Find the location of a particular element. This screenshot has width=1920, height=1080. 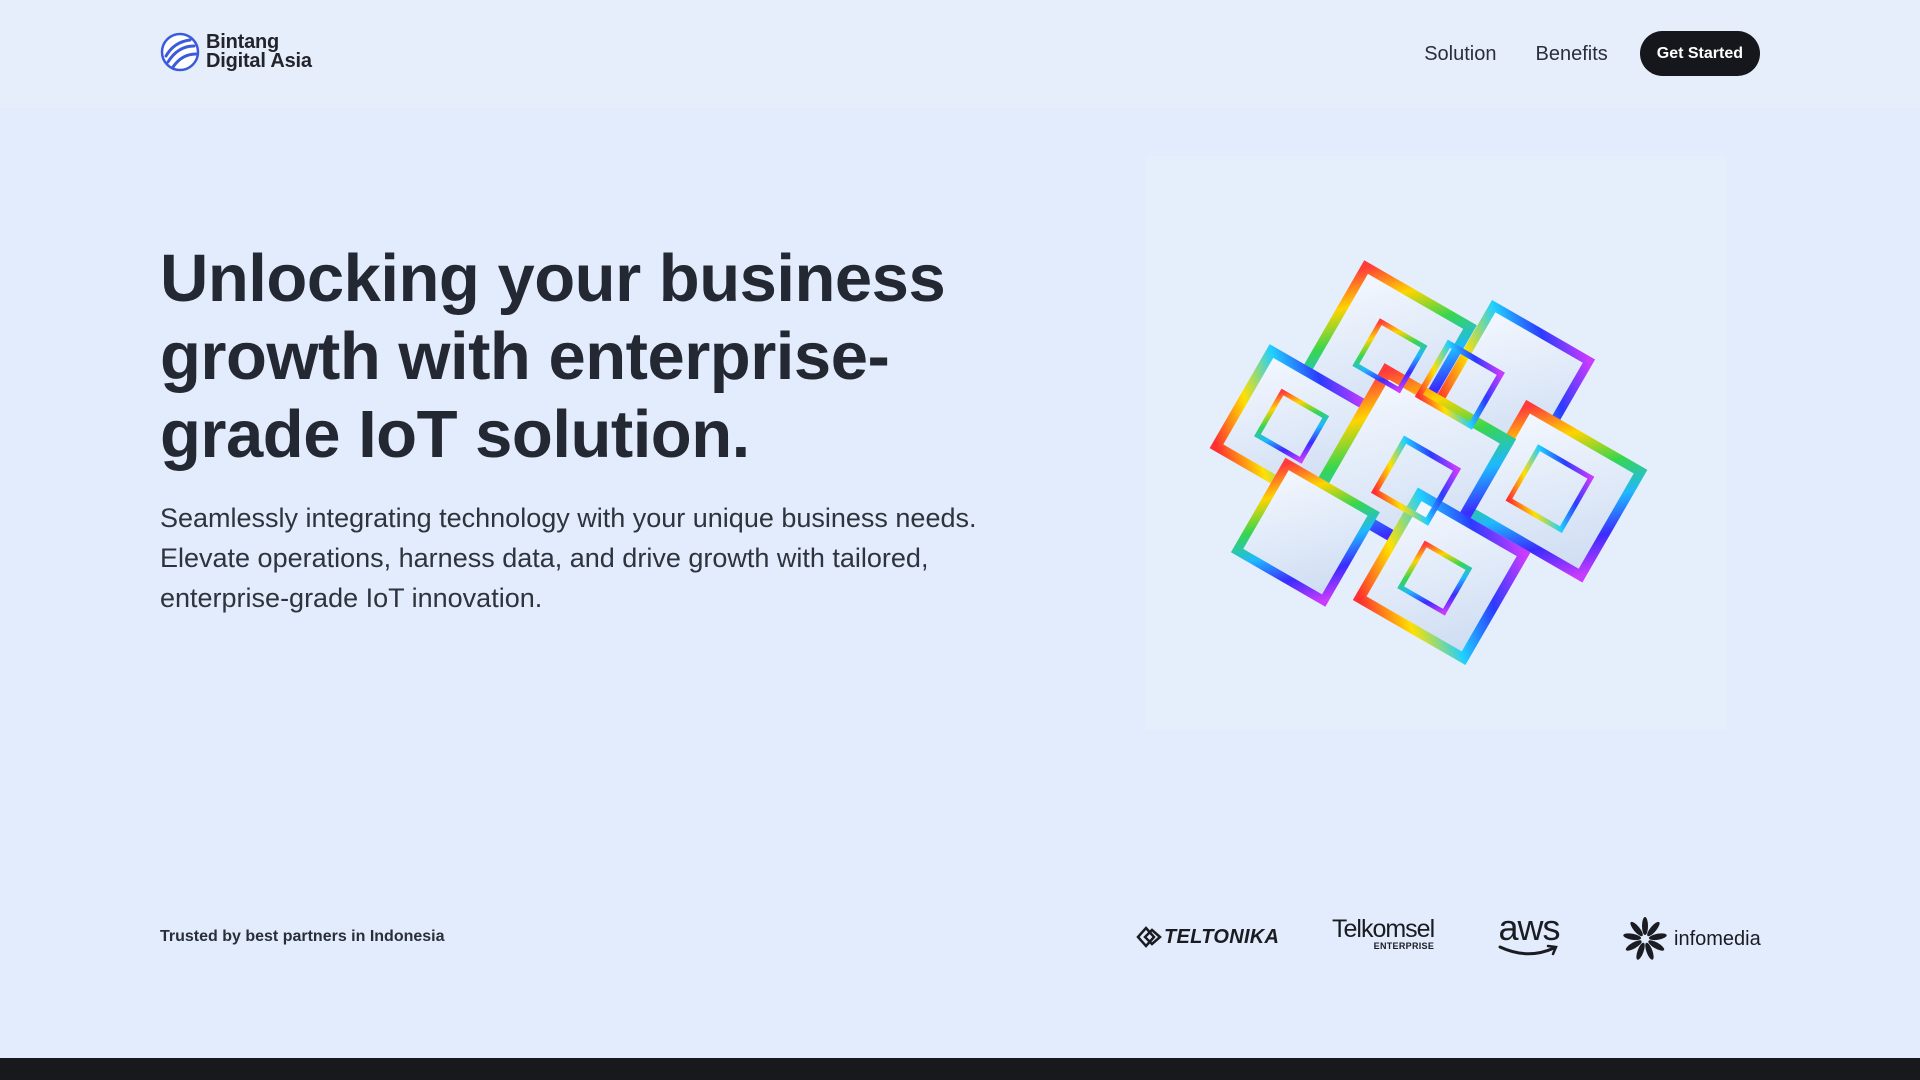

infomedia-logo: infomedia is located at coordinates (1691, 939).